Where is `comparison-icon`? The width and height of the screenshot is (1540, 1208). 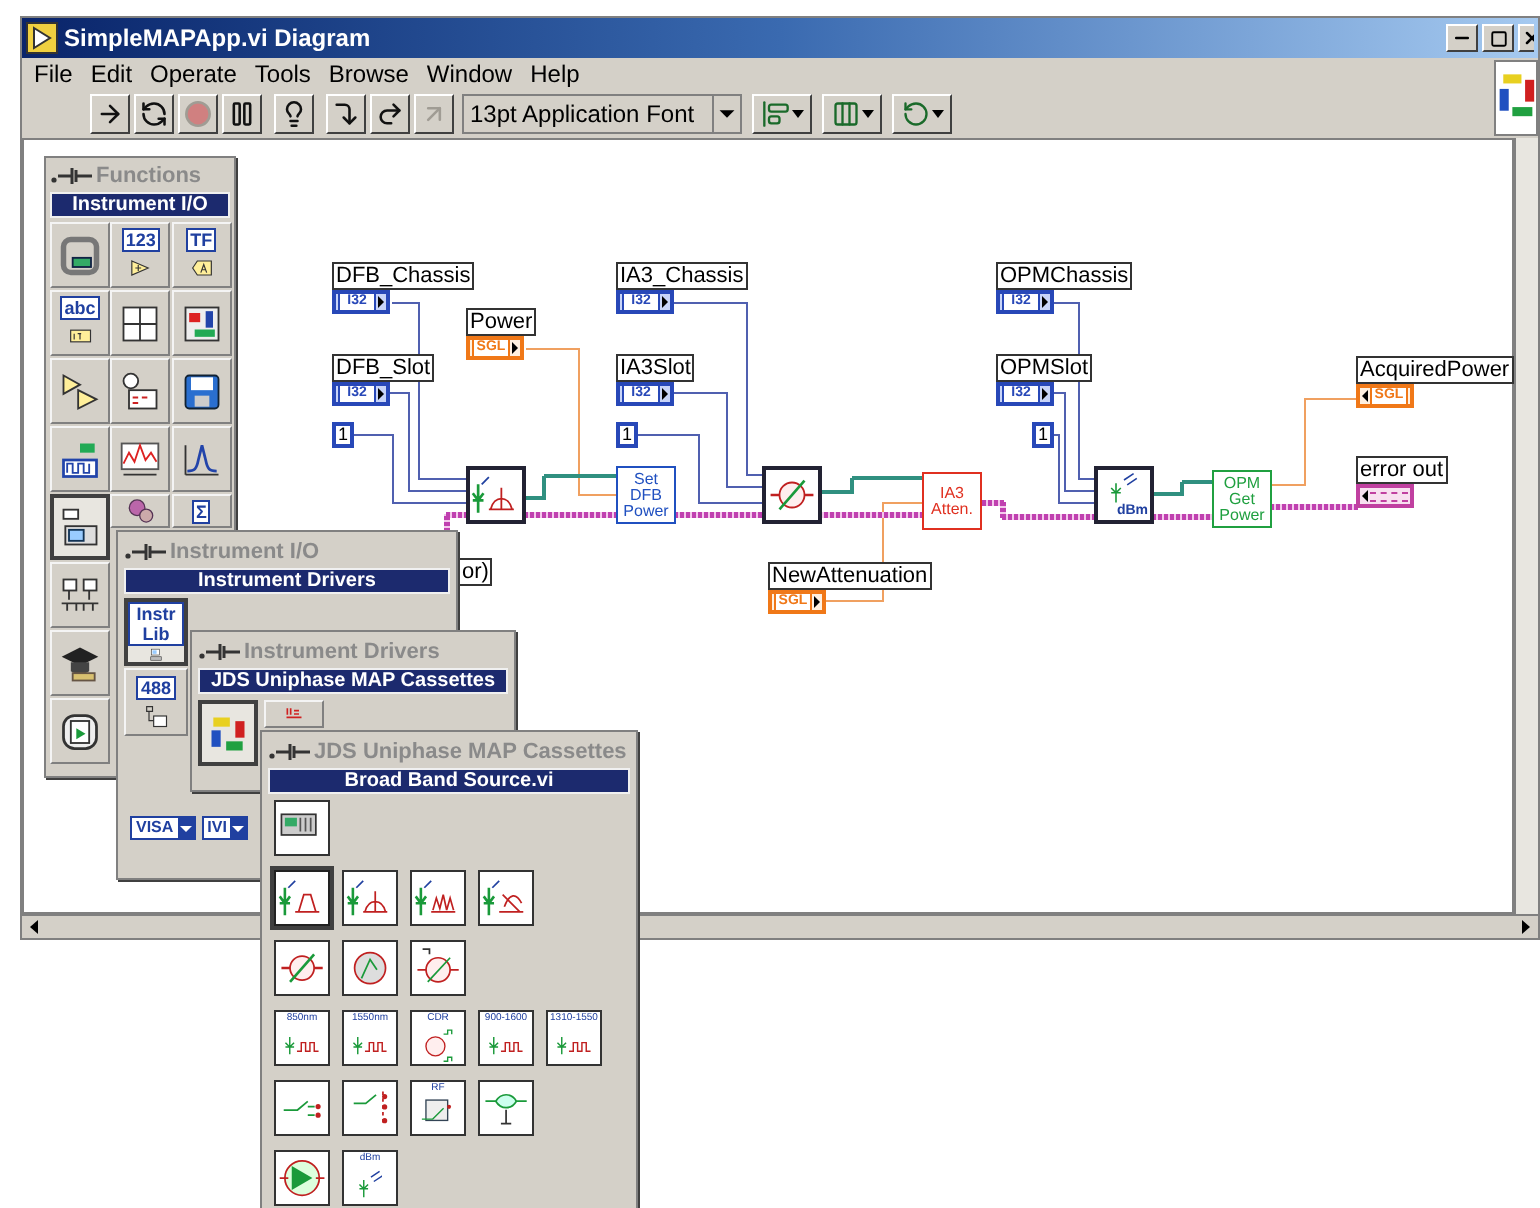 comparison-icon is located at coordinates (80, 391).